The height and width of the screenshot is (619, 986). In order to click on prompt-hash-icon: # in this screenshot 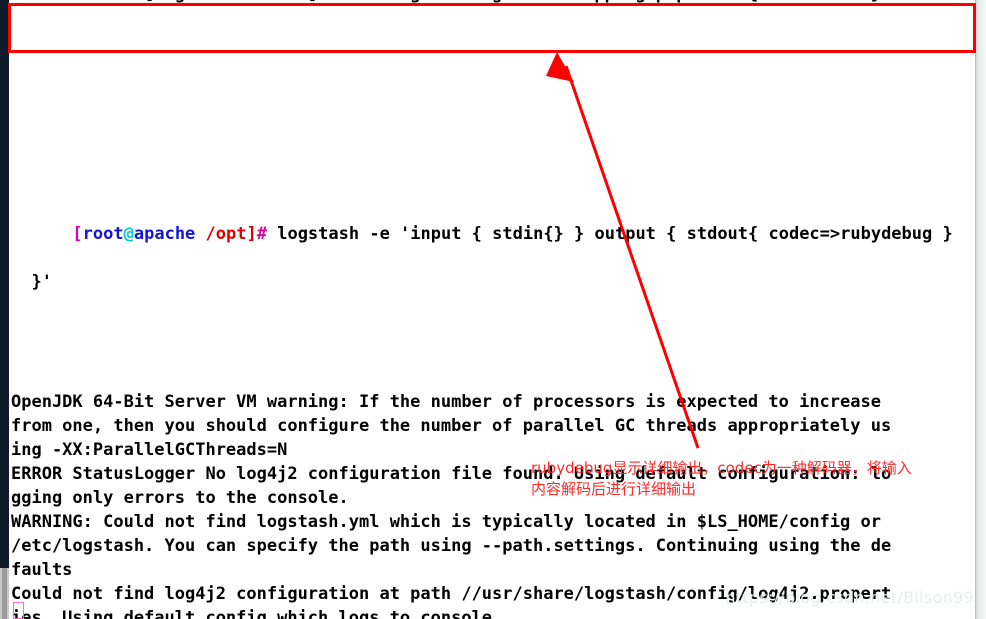, I will do `click(261, 234)`.